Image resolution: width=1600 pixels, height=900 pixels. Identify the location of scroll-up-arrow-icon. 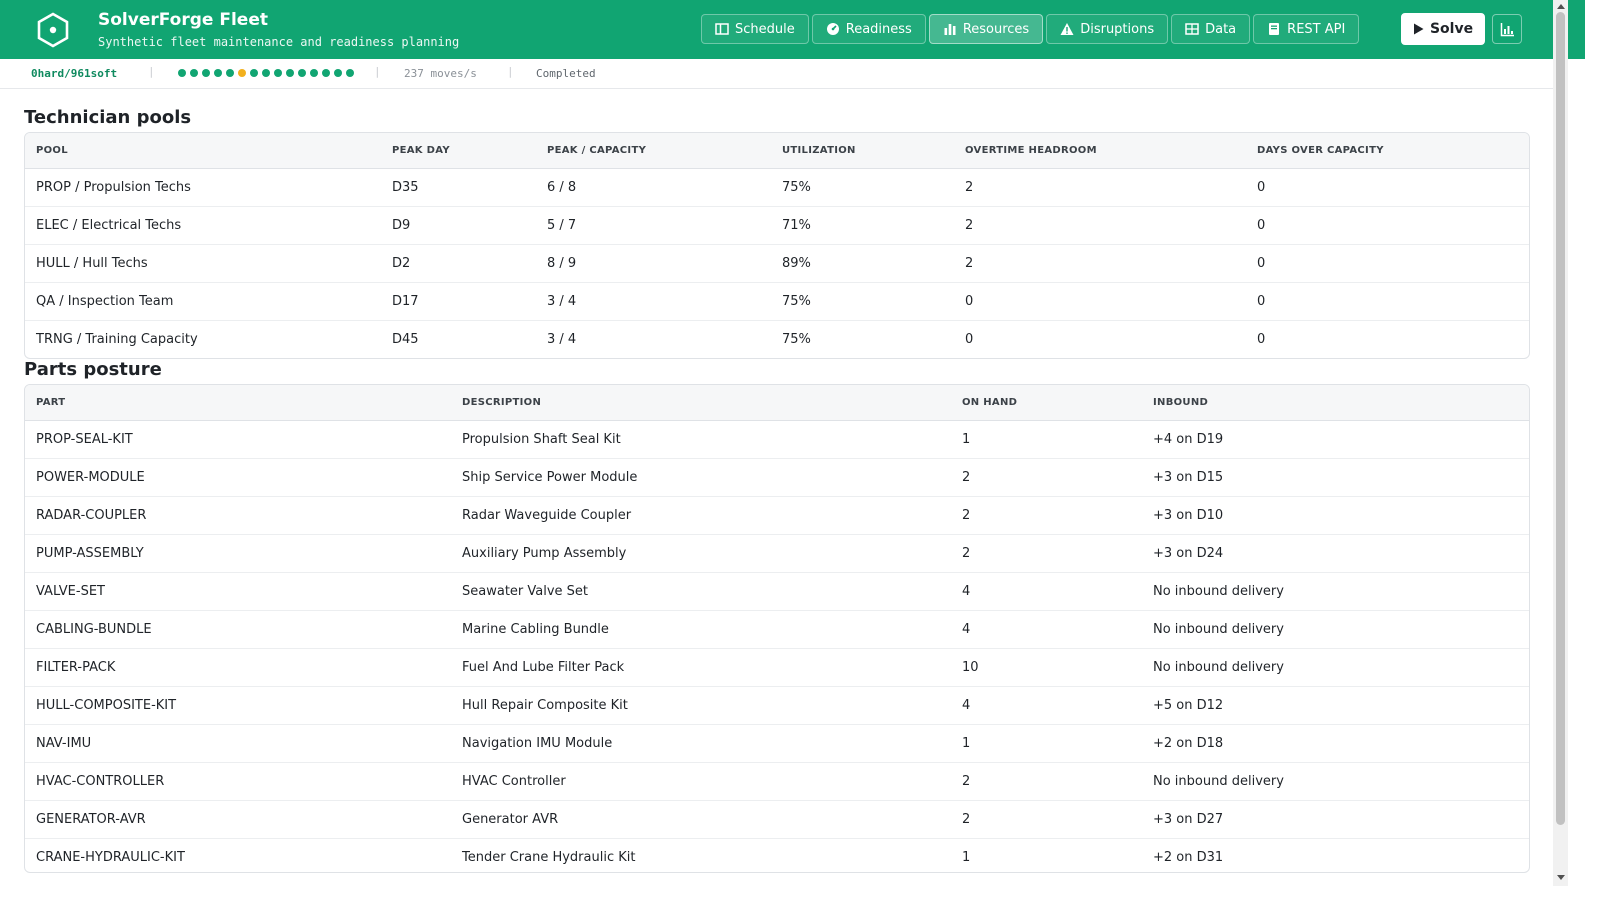
(1560, 6).